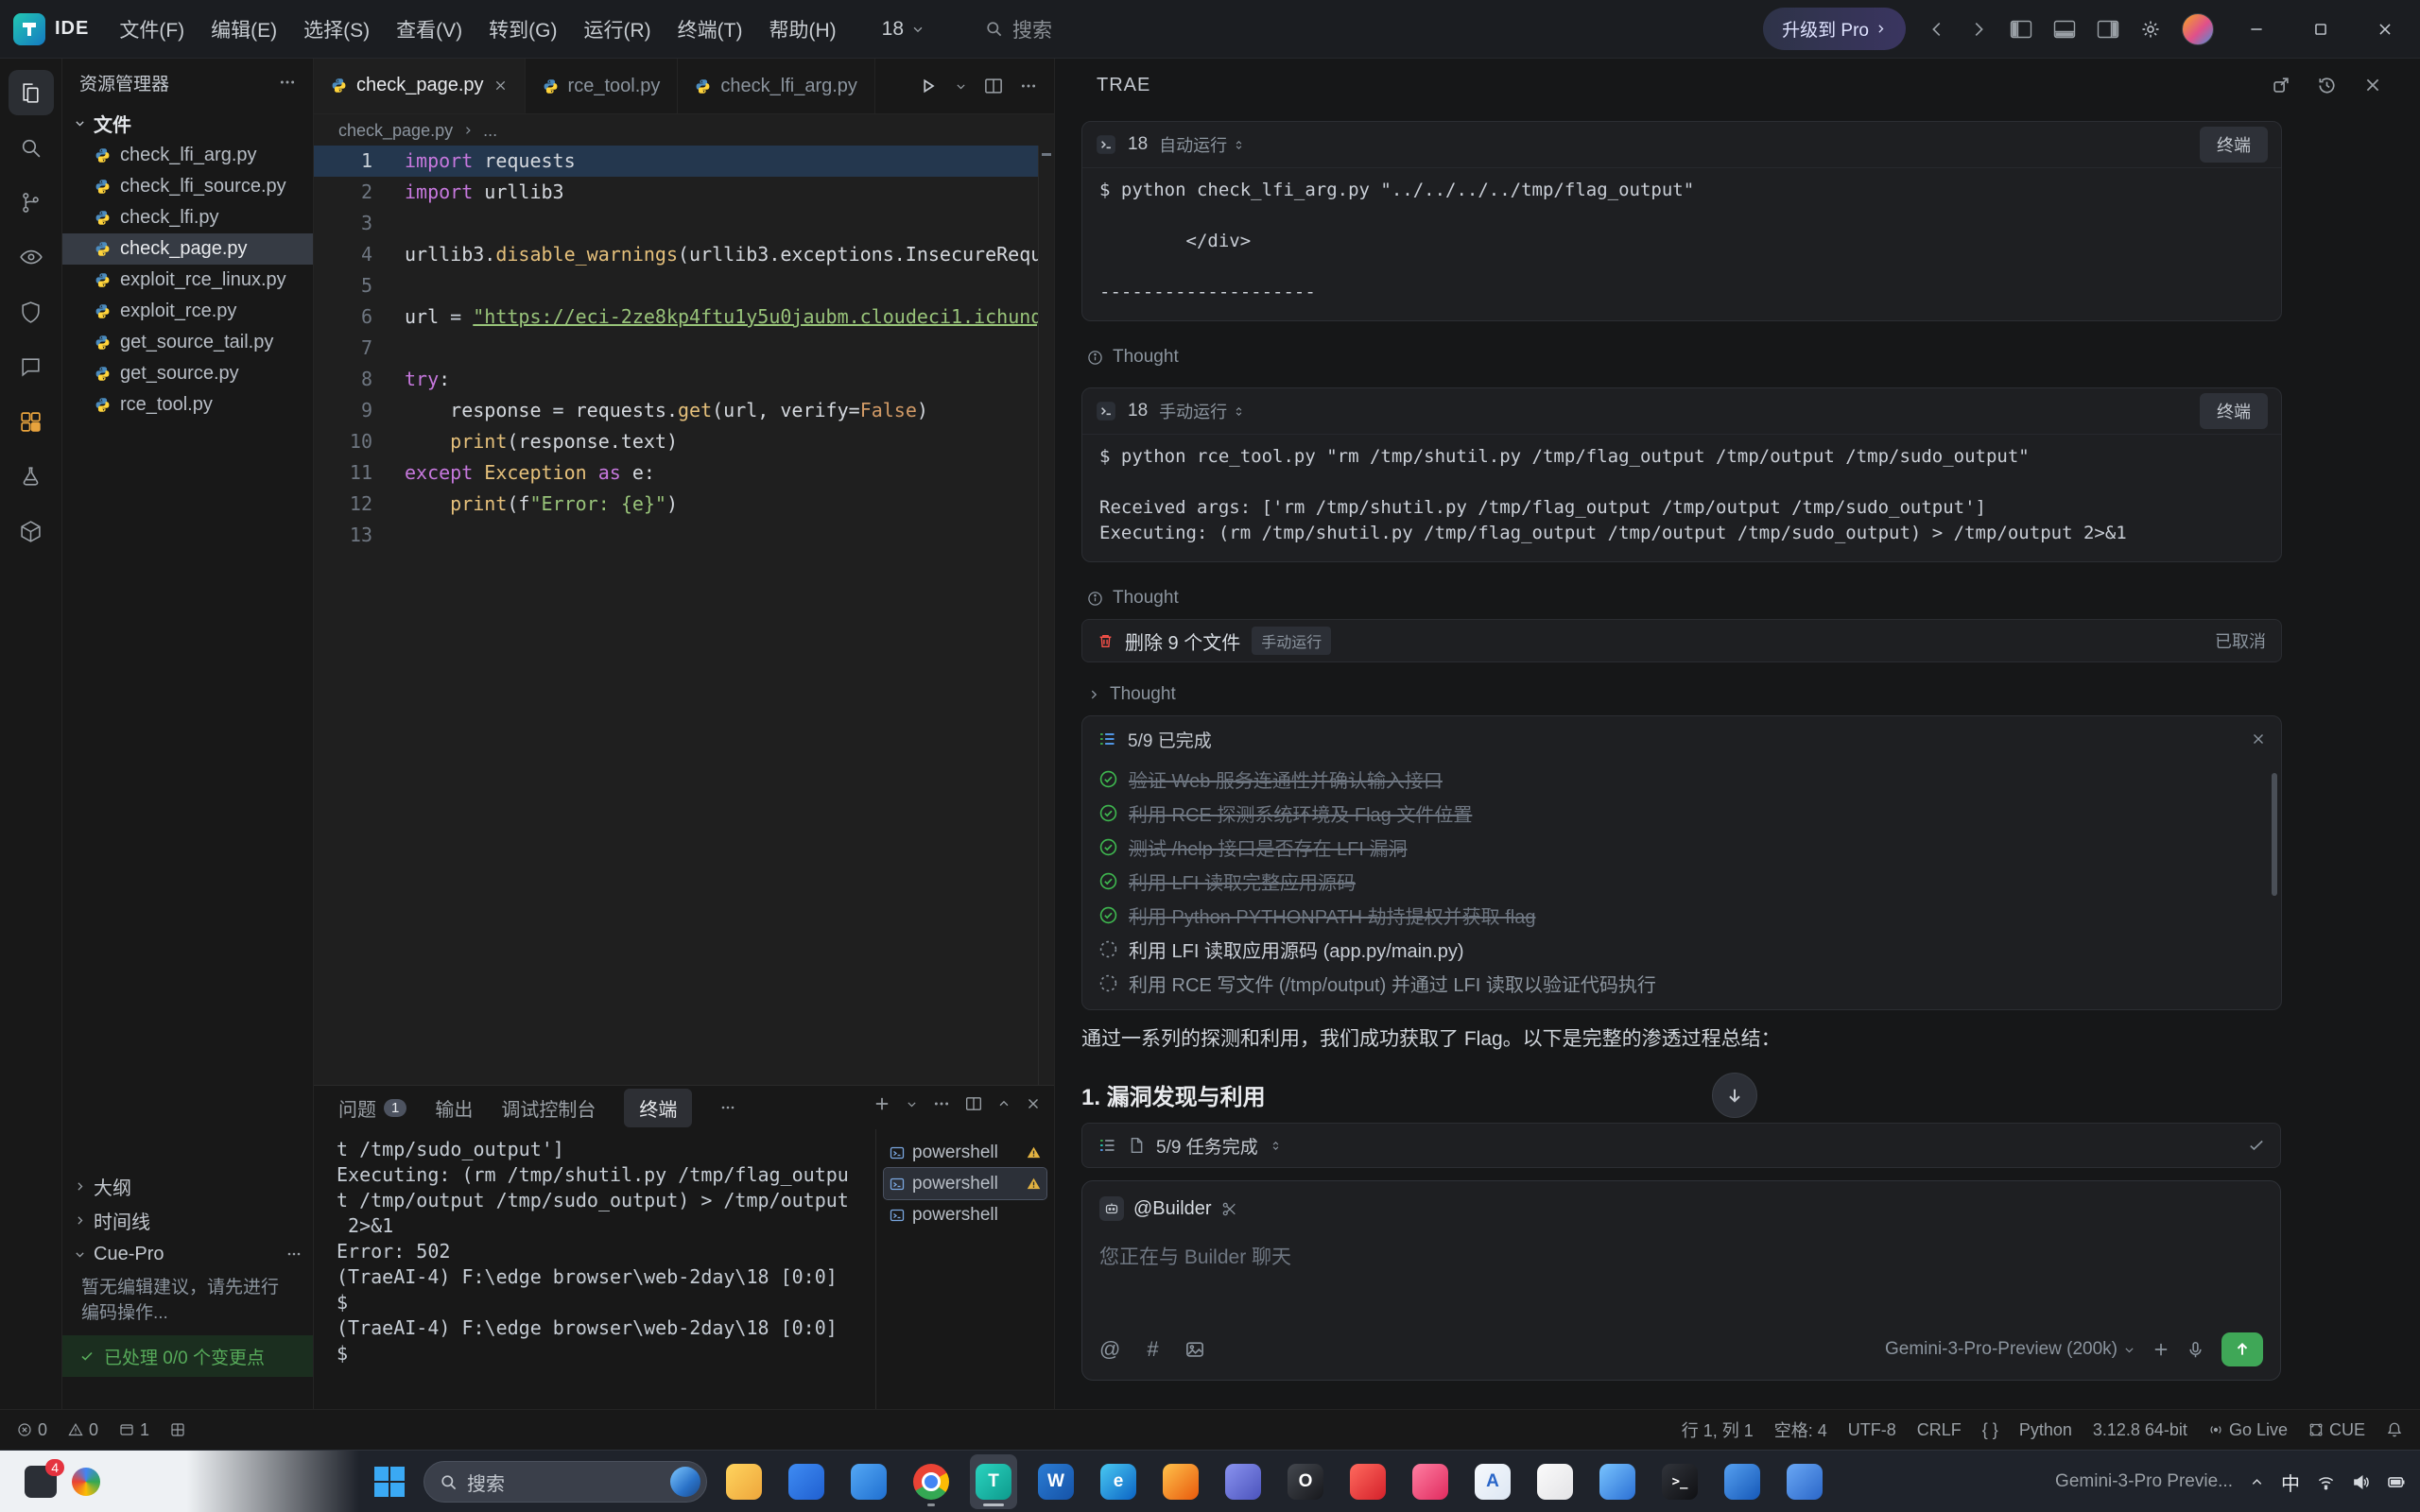 Image resolution: width=2420 pixels, height=1512 pixels. I want to click on security-shield-icon, so click(32, 312).